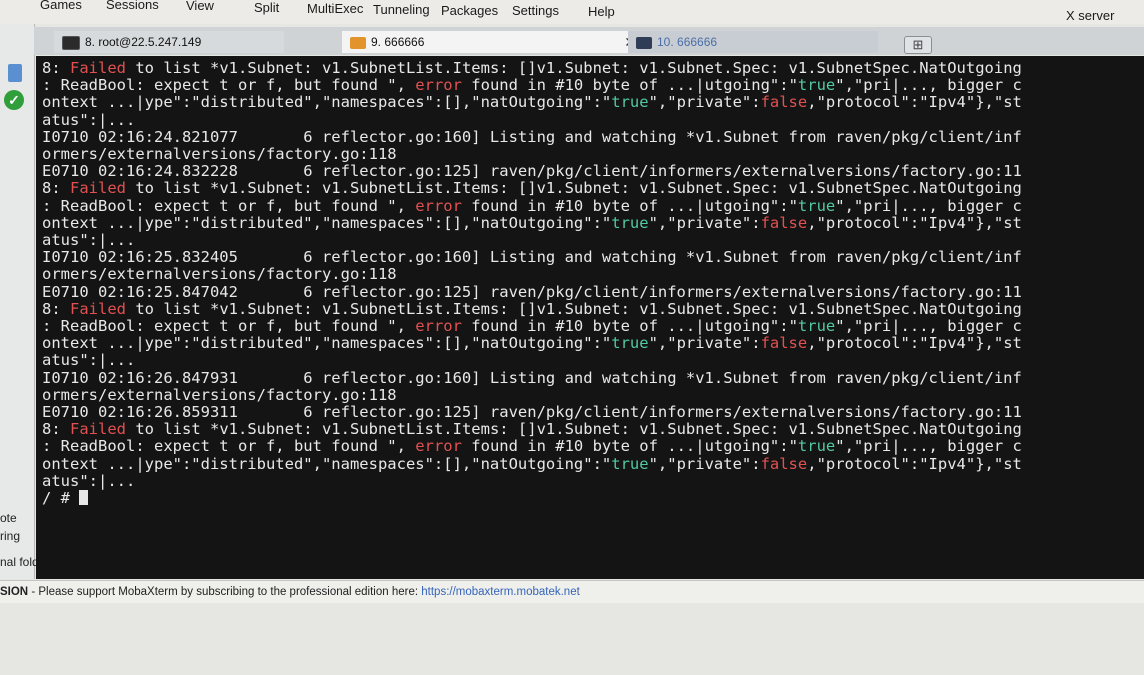  What do you see at coordinates (644, 42) in the screenshot?
I see `terminal-icon` at bounding box center [644, 42].